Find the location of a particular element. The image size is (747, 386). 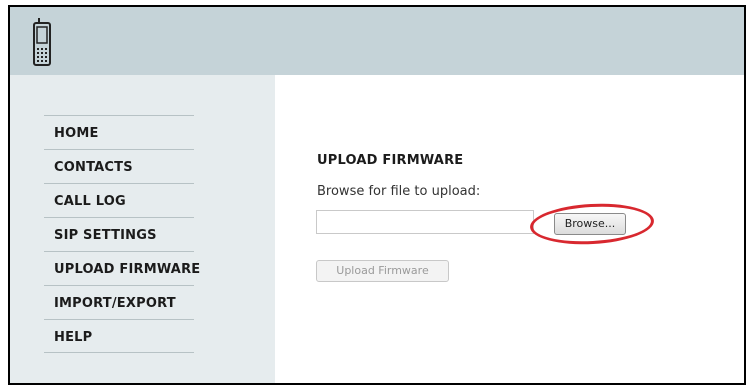

browse-label: Browse for file to upload: is located at coordinates (399, 191).